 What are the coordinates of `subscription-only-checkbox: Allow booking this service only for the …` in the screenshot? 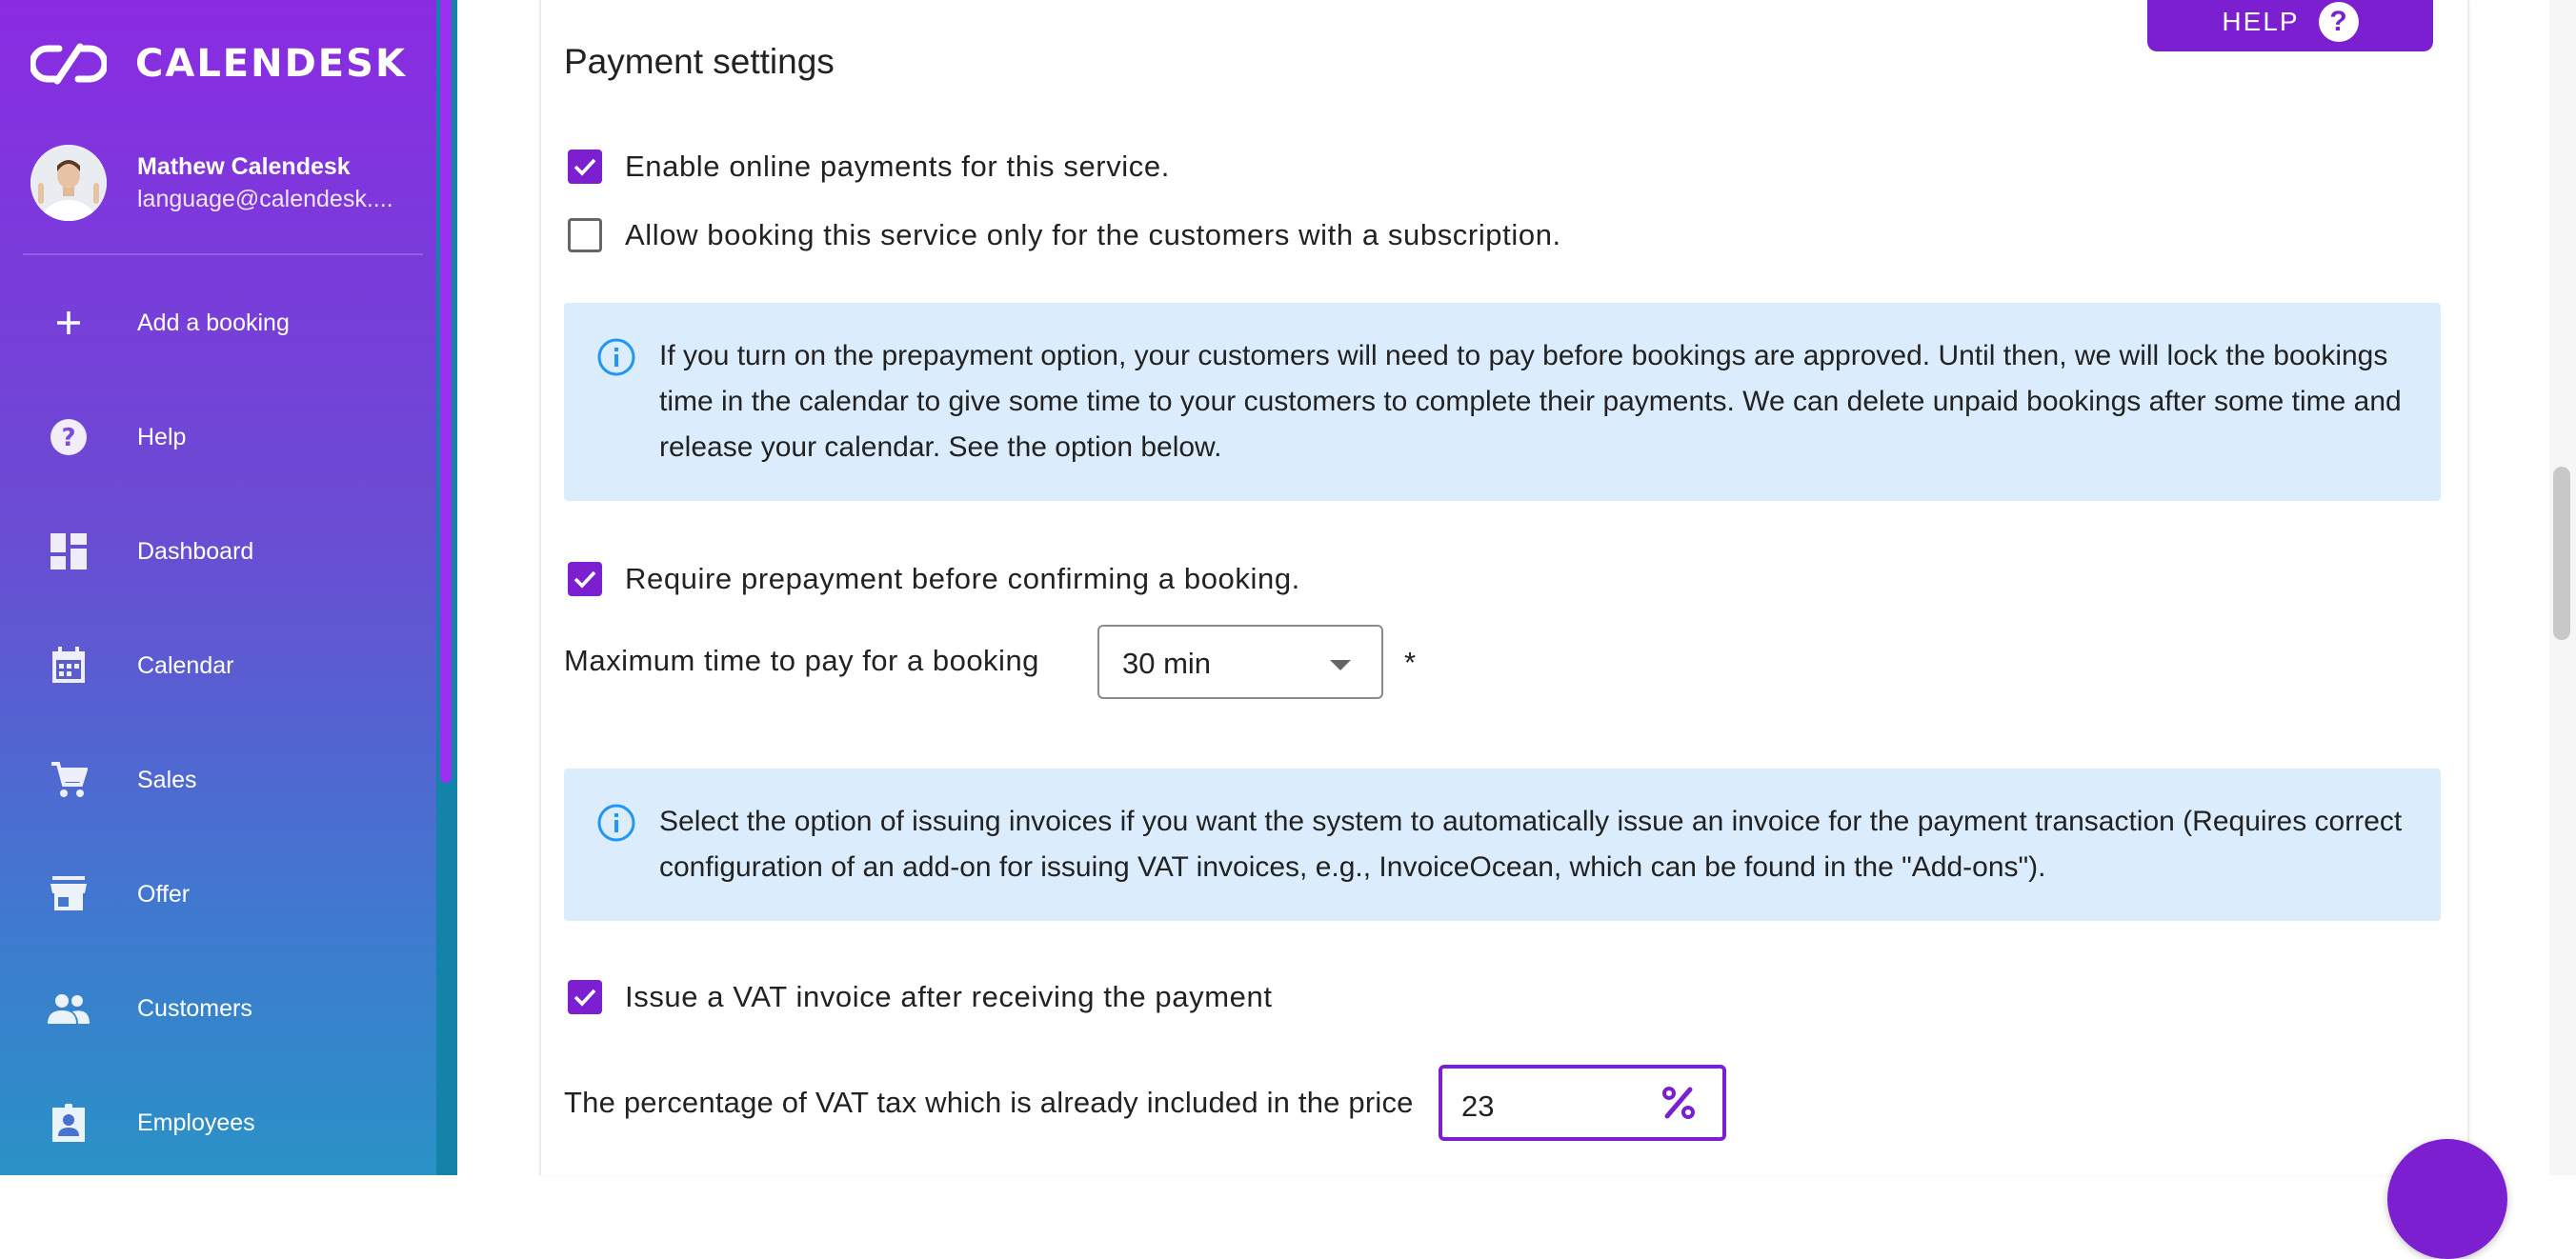 It's located at (1064, 235).